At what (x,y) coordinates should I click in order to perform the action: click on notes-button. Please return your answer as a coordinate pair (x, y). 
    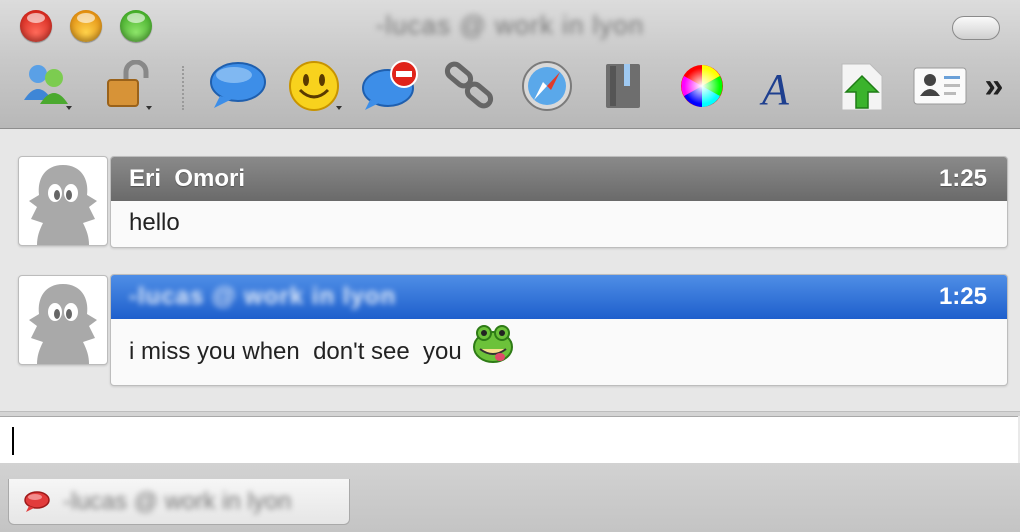
    Looking at the image, I should click on (624, 86).